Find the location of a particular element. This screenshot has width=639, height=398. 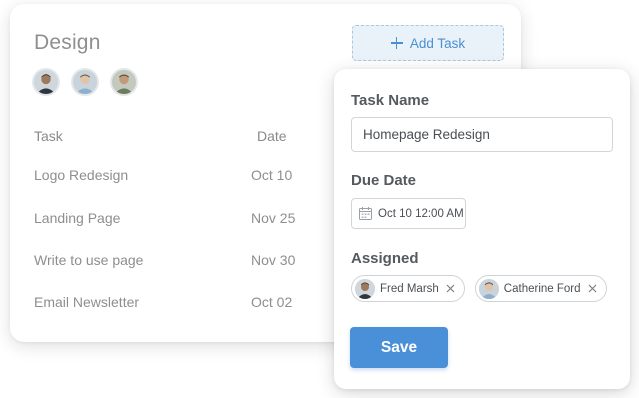

assignee-chip: Catherine Ford is located at coordinates (540, 288).